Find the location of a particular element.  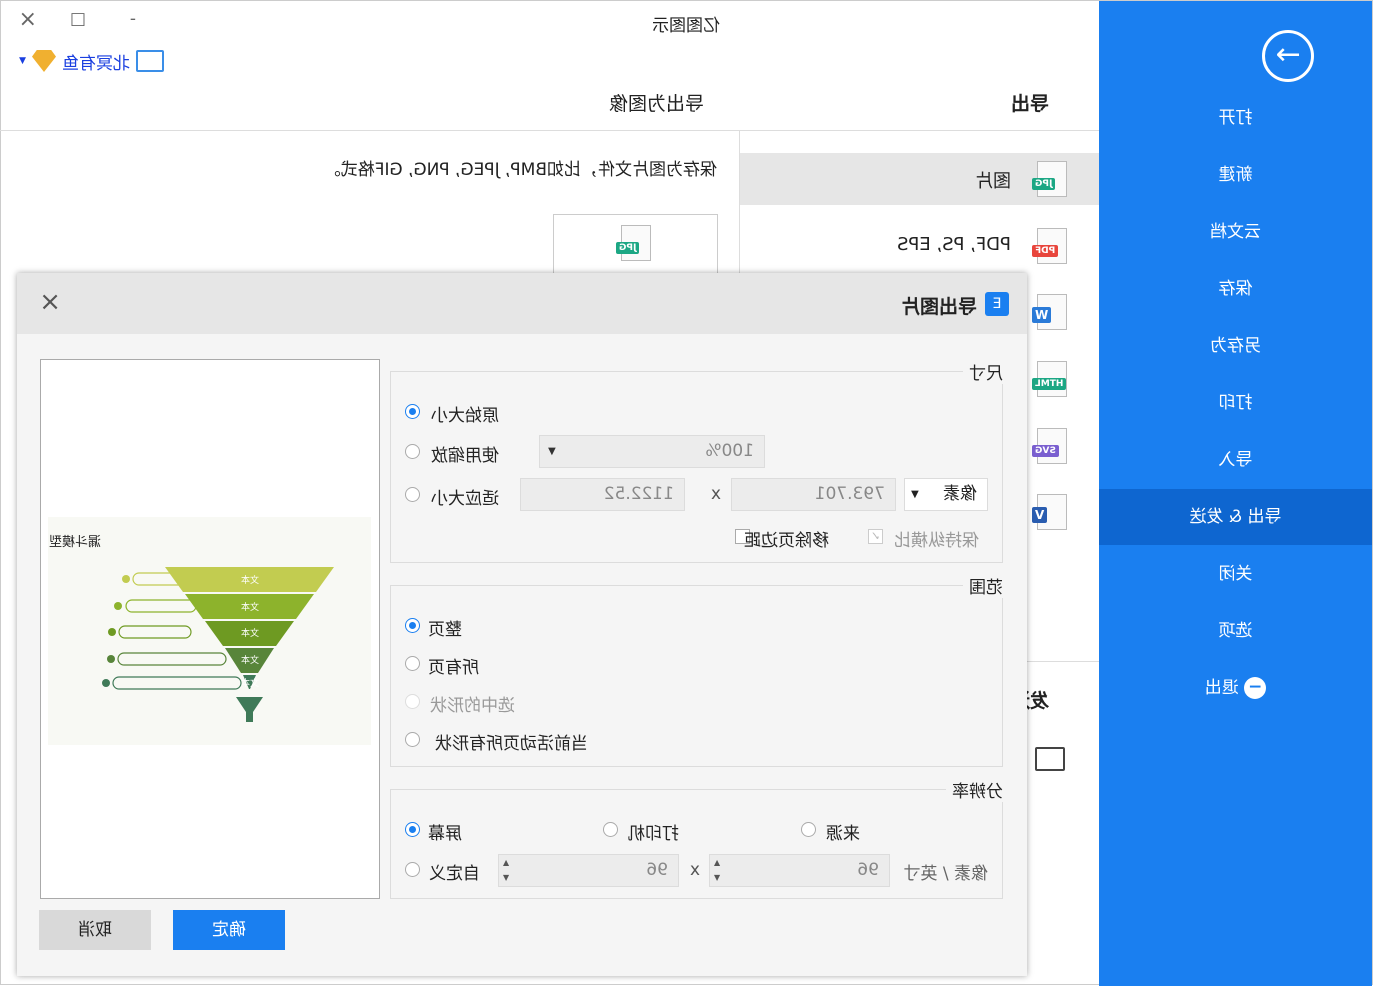

dpi-unit-label: 像素 / 英寸 is located at coordinates (945, 874).